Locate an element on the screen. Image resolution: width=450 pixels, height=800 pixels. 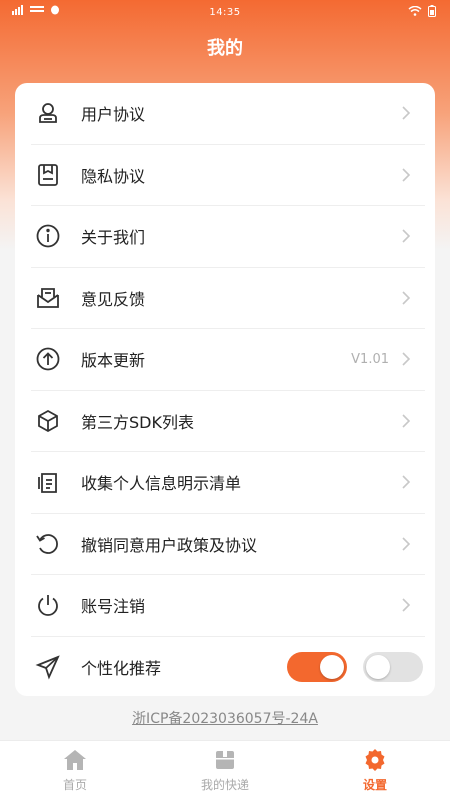
status-icons-left is located at coordinates (36, 10).